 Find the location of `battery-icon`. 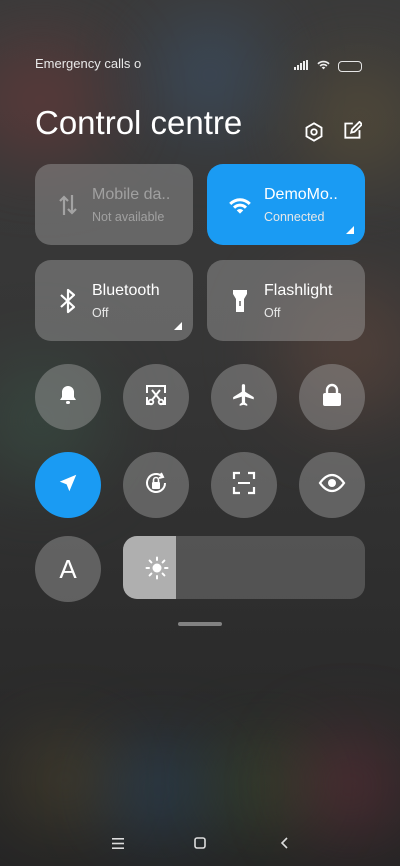

battery-icon is located at coordinates (350, 66).